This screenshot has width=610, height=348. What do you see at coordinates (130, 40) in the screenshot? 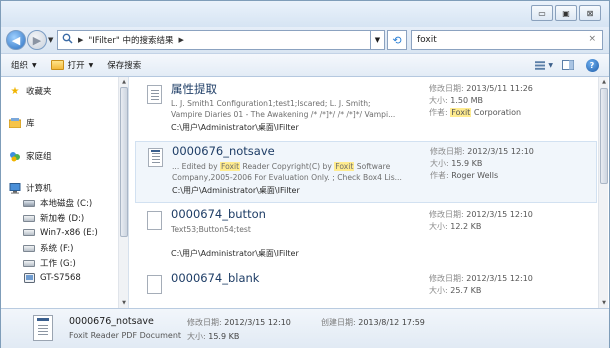
I see `breadcrumb-search-results: "IFilter" 中的搜索结果` at bounding box center [130, 40].